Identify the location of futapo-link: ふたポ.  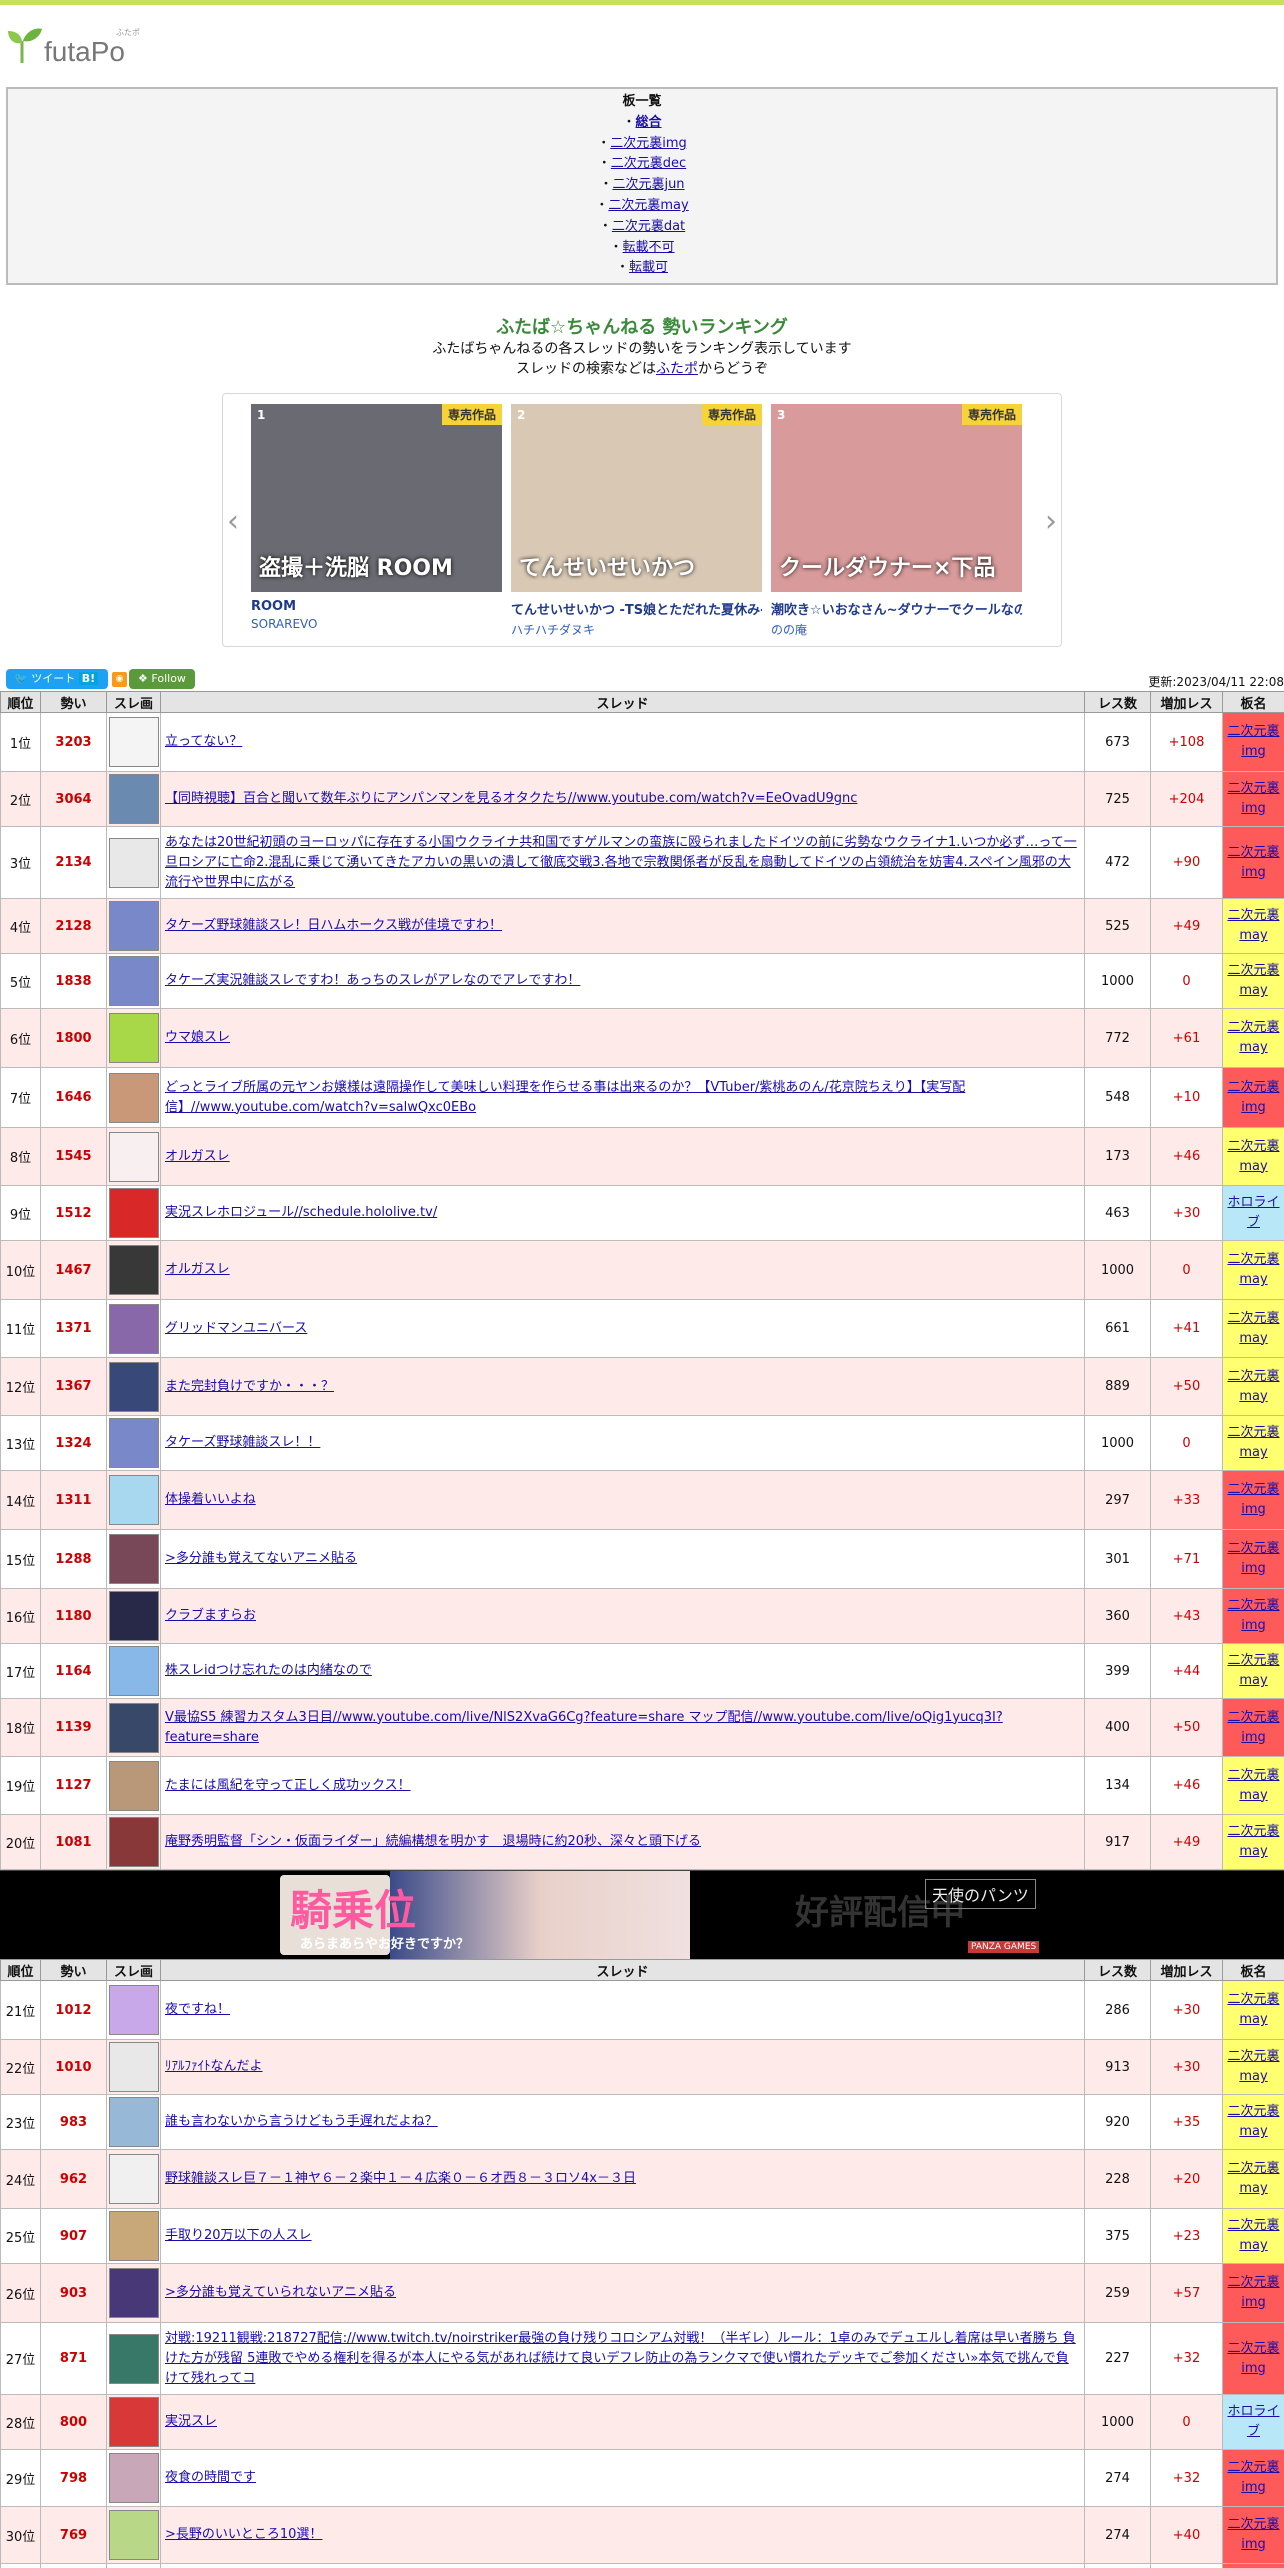
(677, 369).